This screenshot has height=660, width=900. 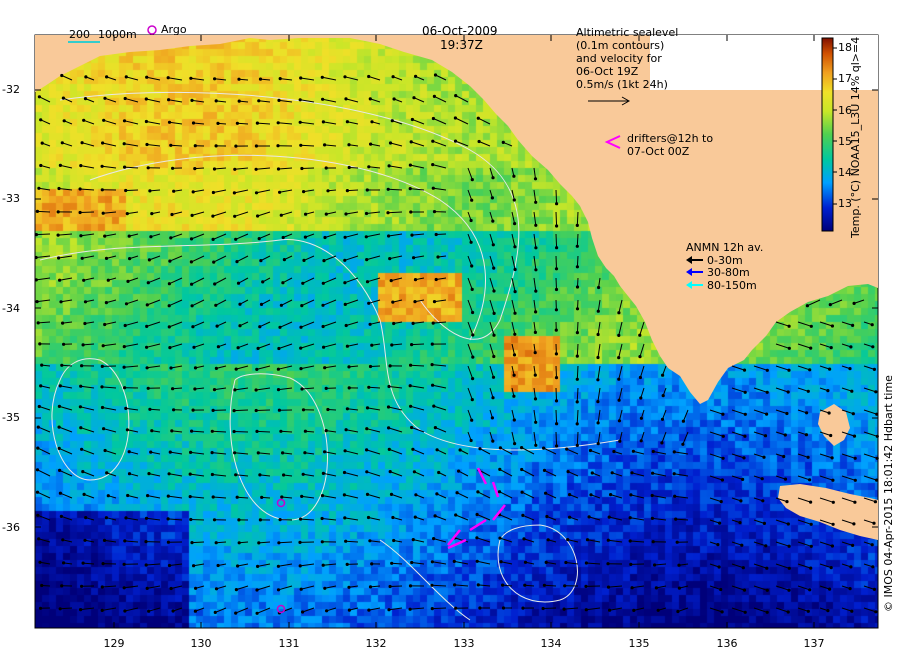 What do you see at coordinates (607, 71) in the screenshot?
I see `altimetry-line-4: 06-Oct 19Z` at bounding box center [607, 71].